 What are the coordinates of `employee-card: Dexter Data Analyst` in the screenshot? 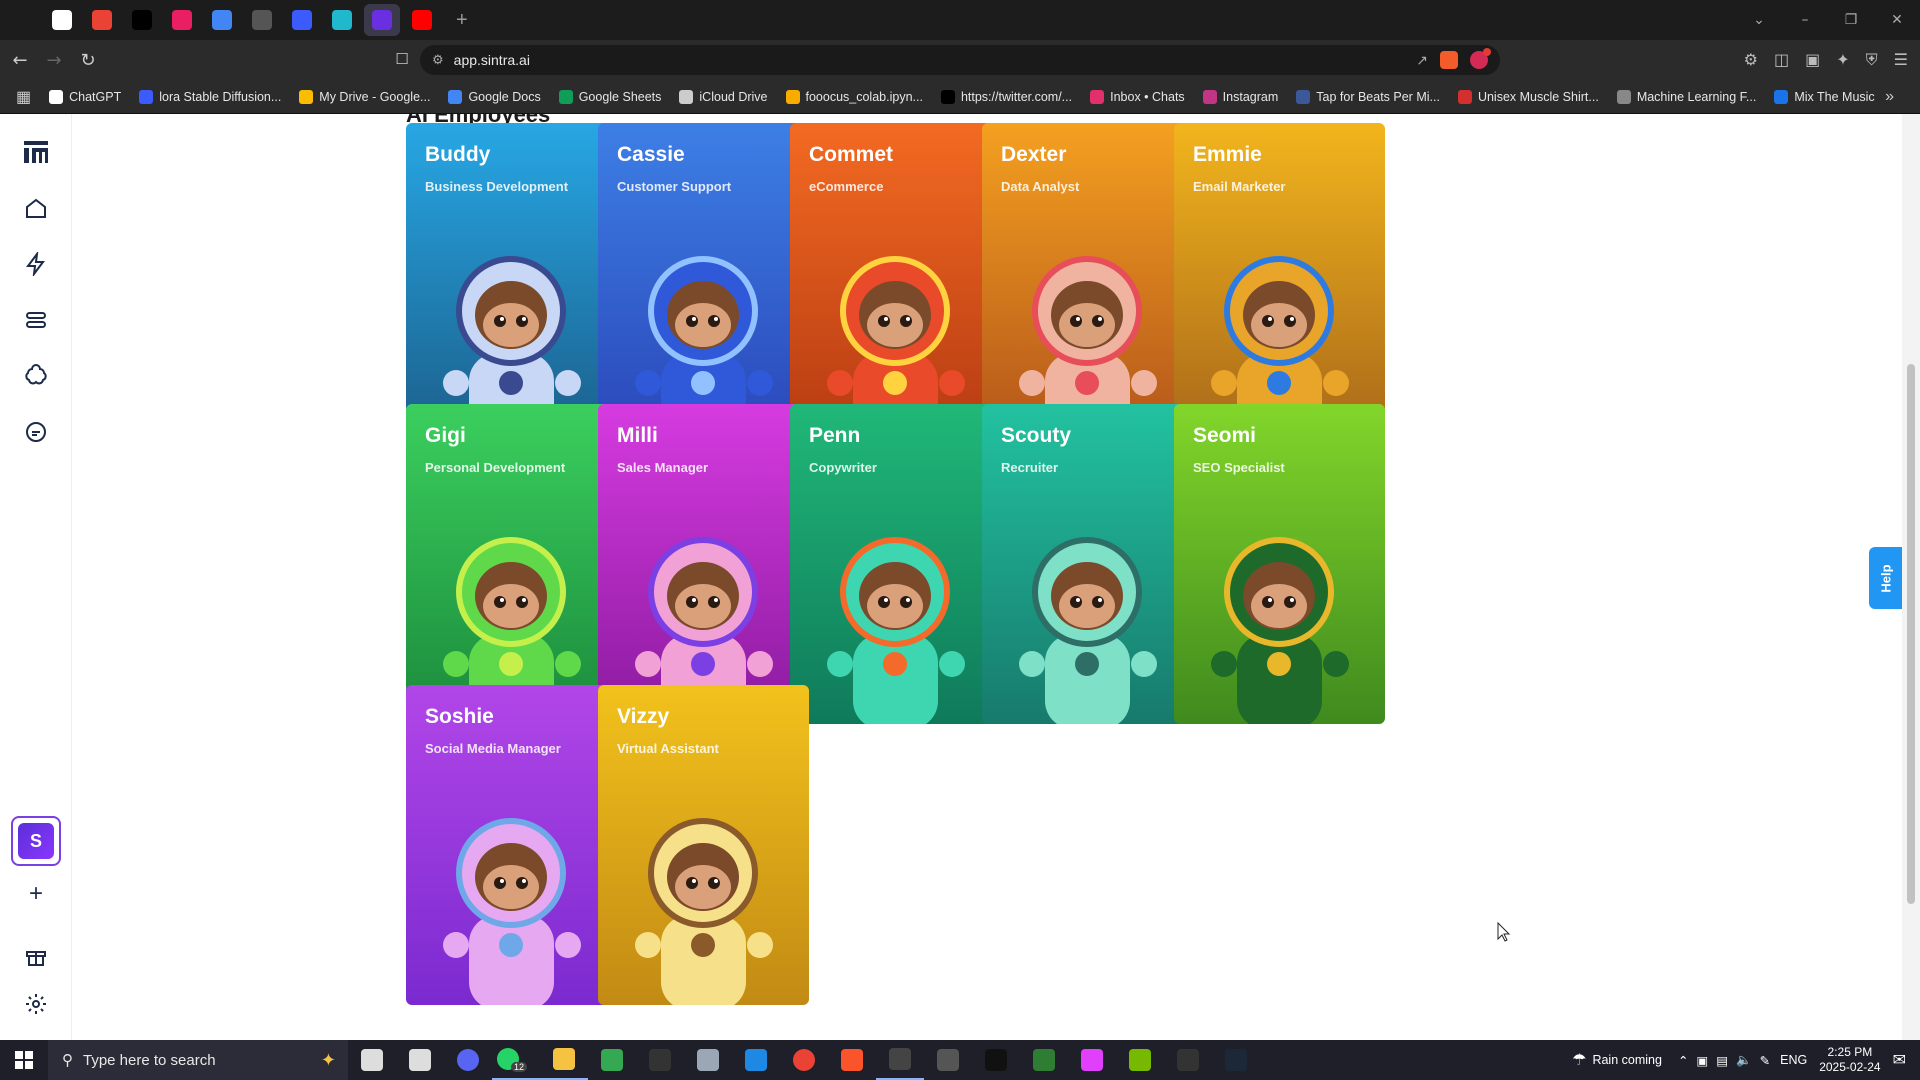 It's located at (1087, 283).